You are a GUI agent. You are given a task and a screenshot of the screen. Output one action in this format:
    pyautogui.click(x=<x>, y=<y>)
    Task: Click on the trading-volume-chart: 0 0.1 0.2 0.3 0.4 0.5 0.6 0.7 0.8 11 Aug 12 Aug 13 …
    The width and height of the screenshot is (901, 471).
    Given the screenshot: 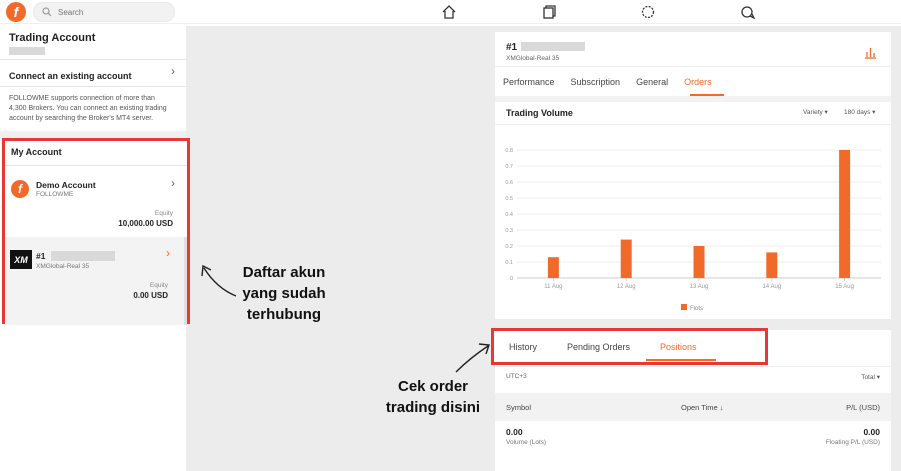 What is the action you would take?
    pyautogui.click(x=693, y=230)
    